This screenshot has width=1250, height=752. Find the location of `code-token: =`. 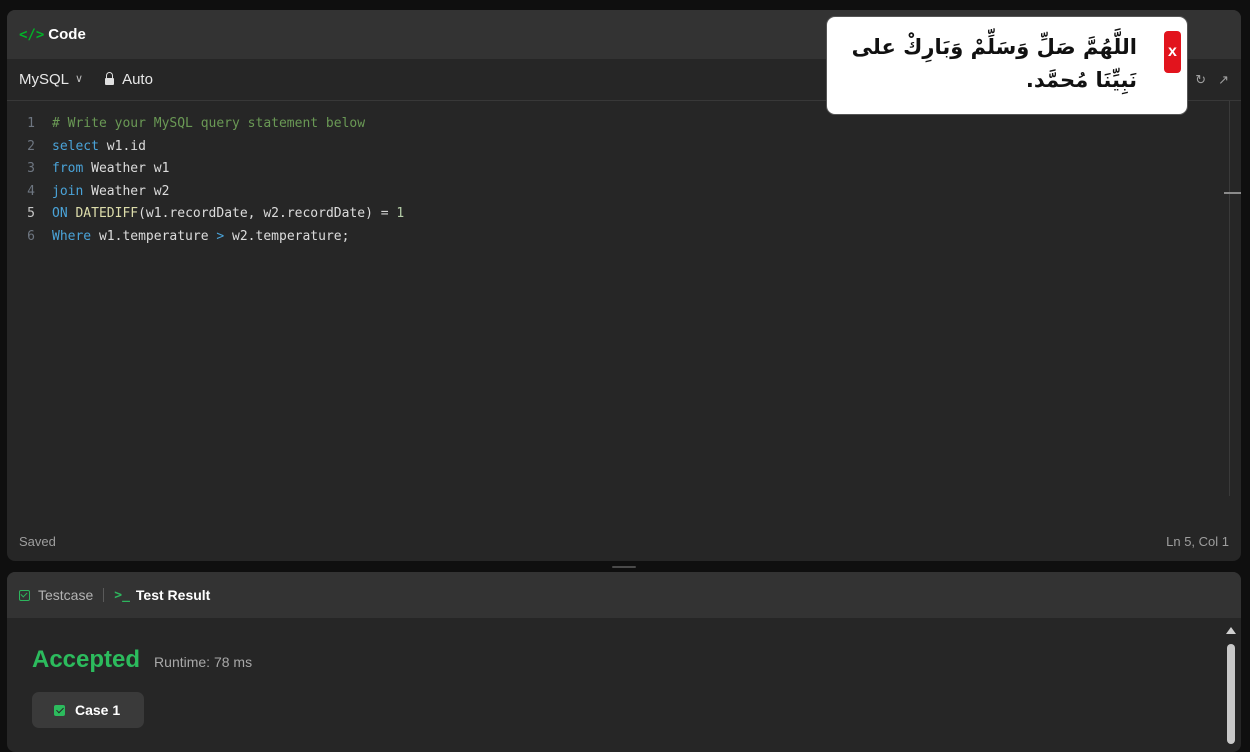

code-token: = is located at coordinates (384, 213).